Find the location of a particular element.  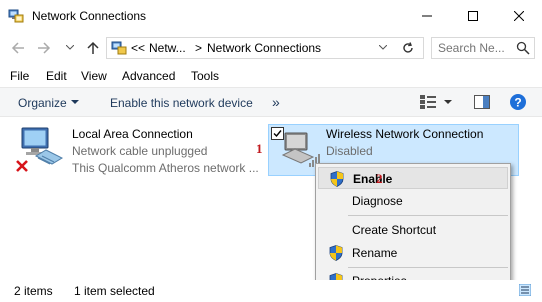

refresh-button is located at coordinates (408, 48).